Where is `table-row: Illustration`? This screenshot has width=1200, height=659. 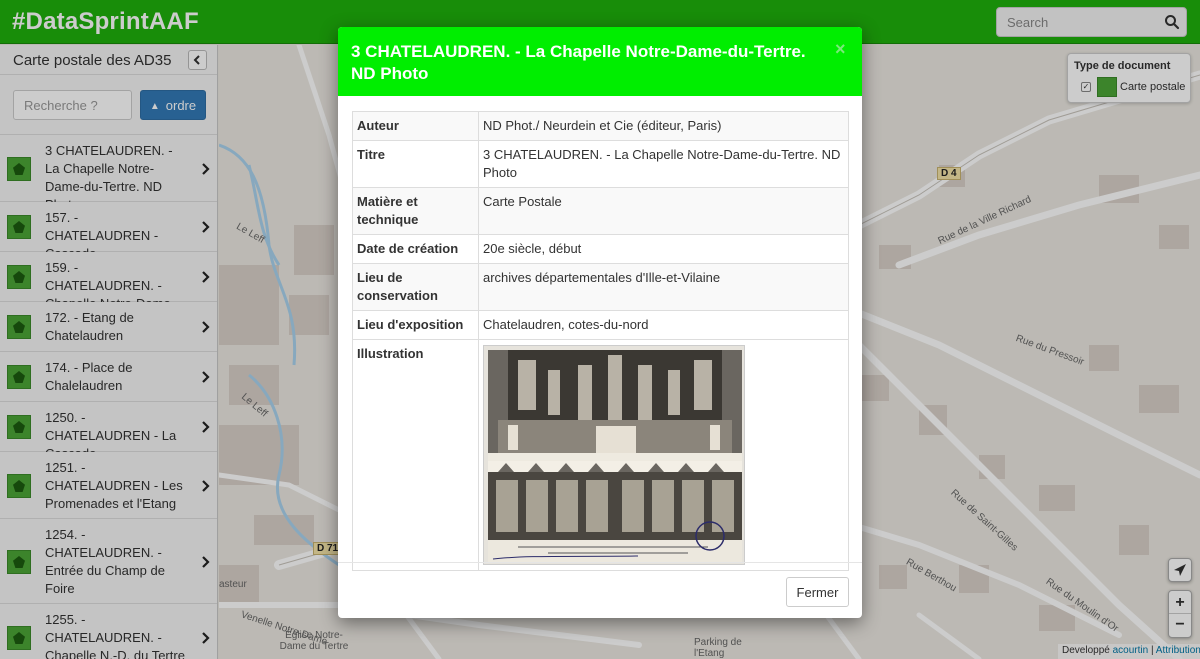
table-row: Illustration is located at coordinates (600, 455).